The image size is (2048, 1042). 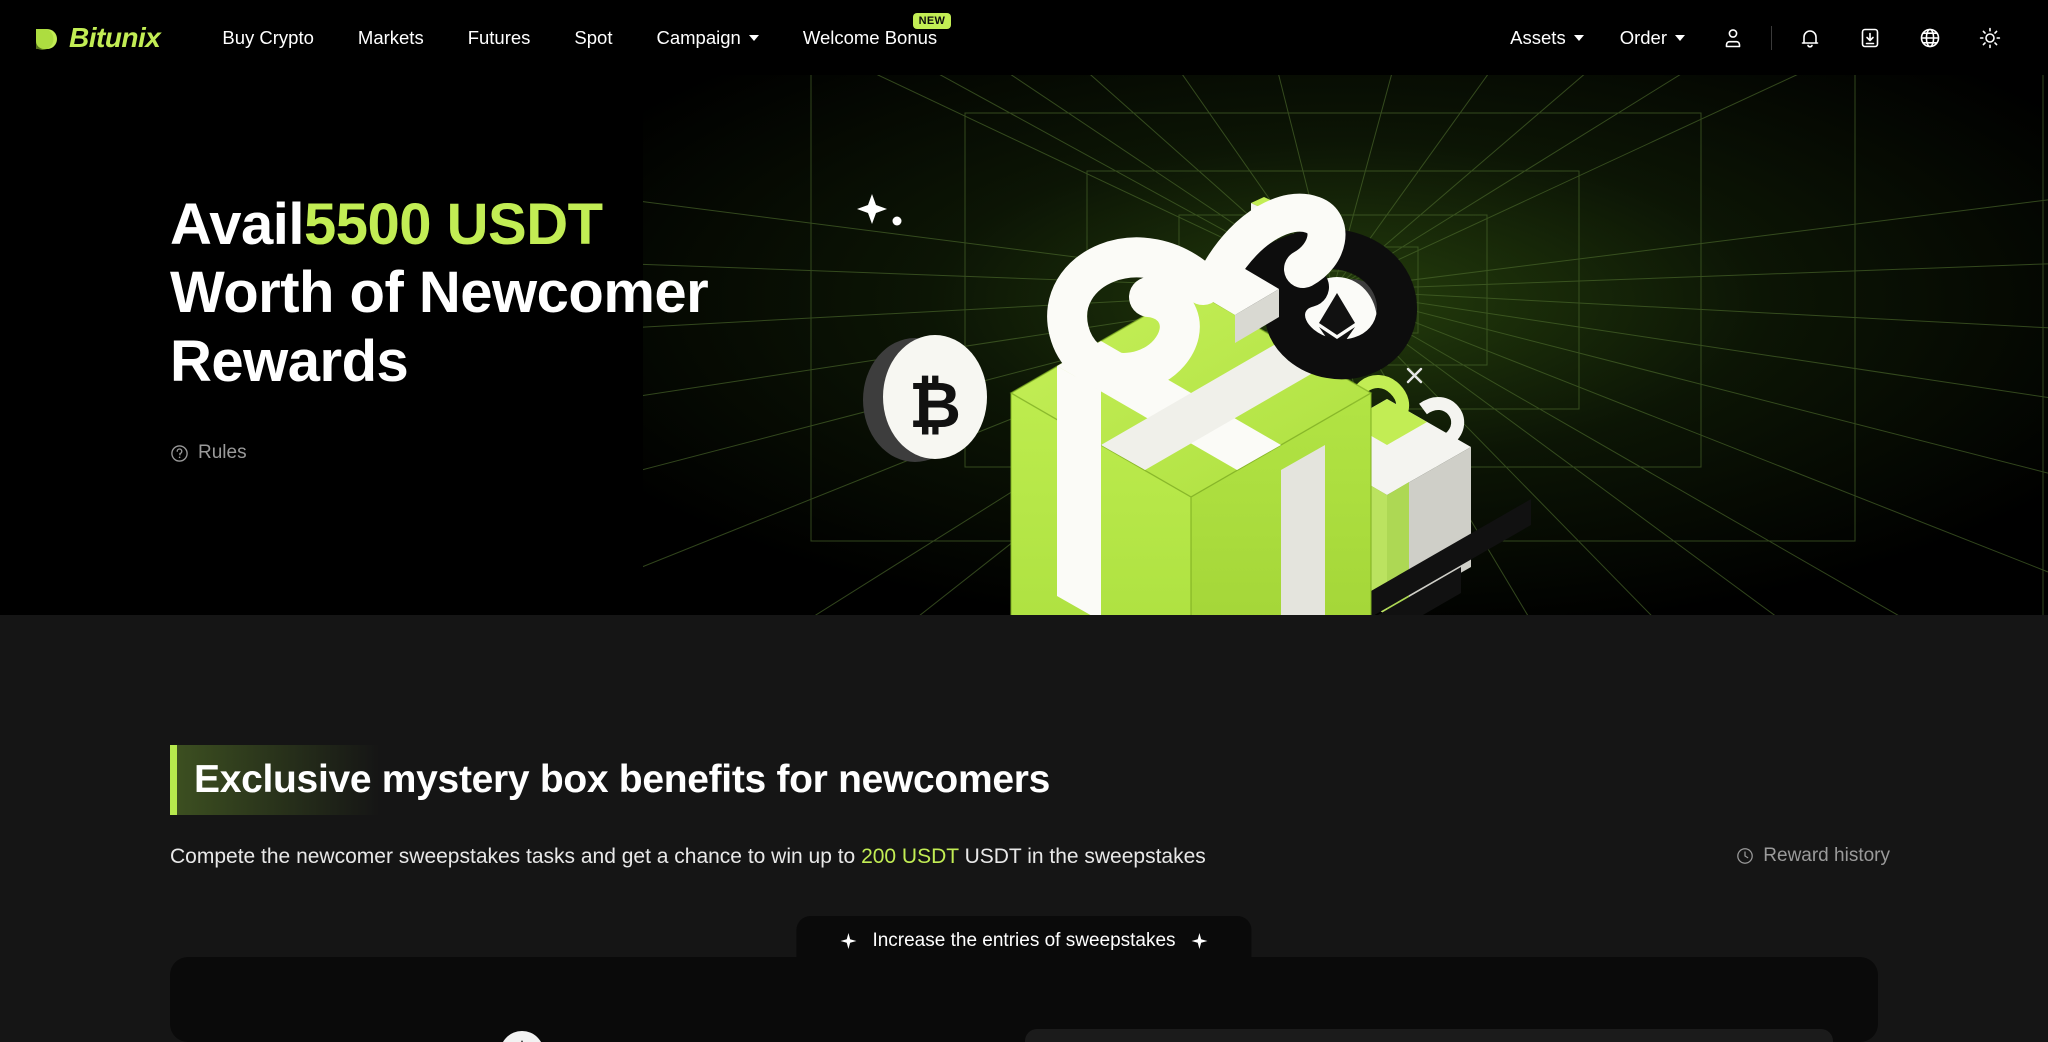 I want to click on nav-label: Spot, so click(x=593, y=37).